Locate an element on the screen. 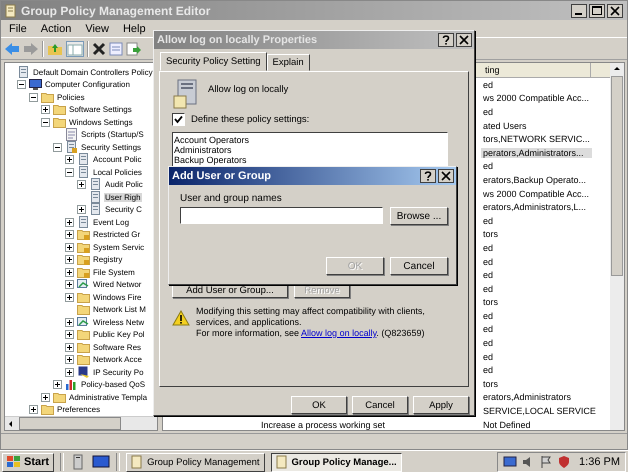  menu-item: View is located at coordinates (97, 28).